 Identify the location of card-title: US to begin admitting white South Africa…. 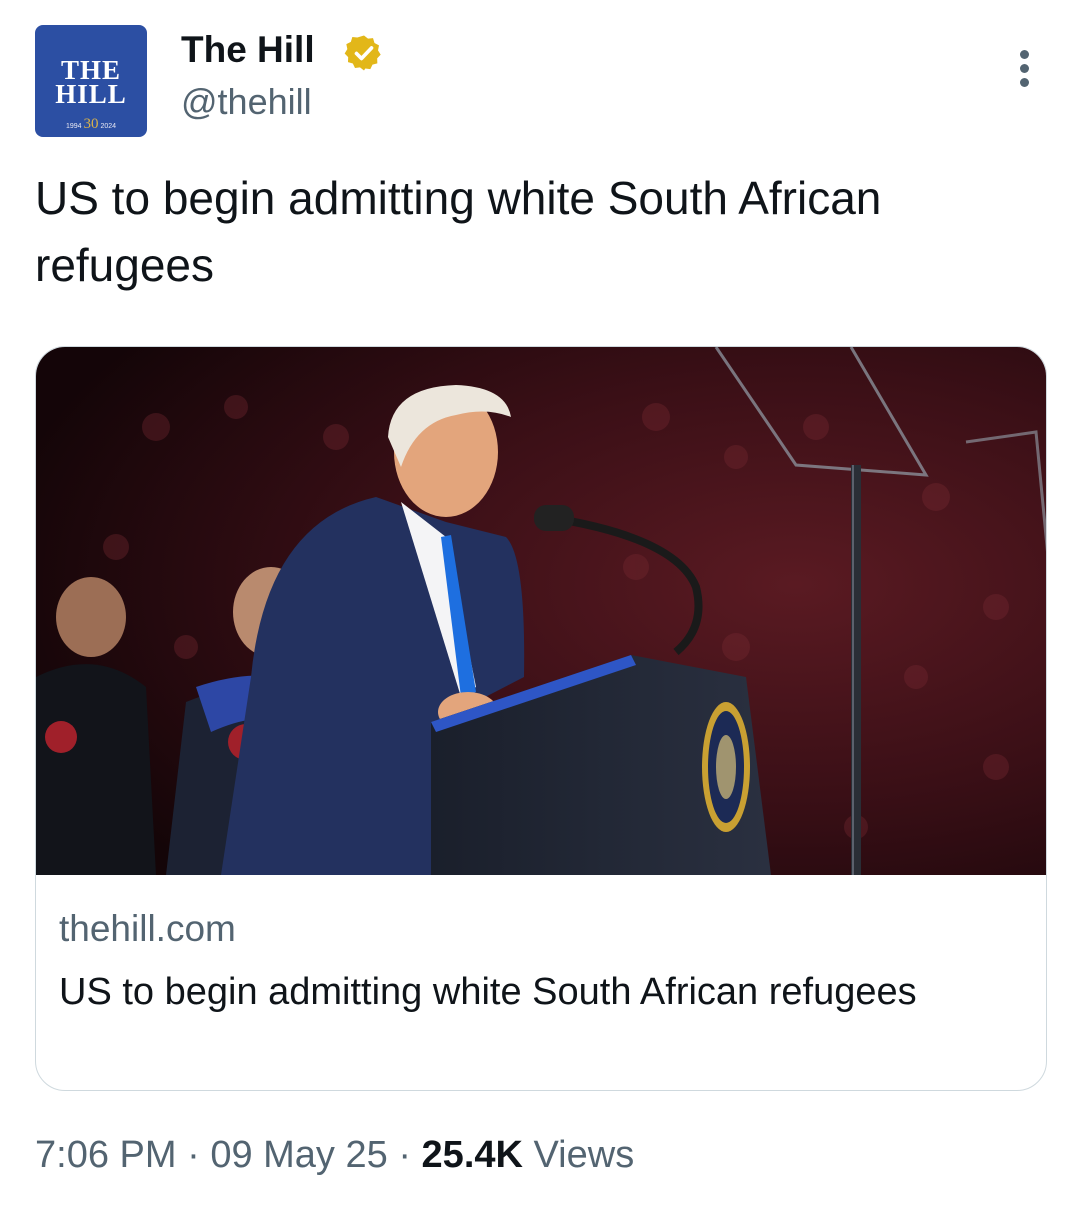
(499, 992).